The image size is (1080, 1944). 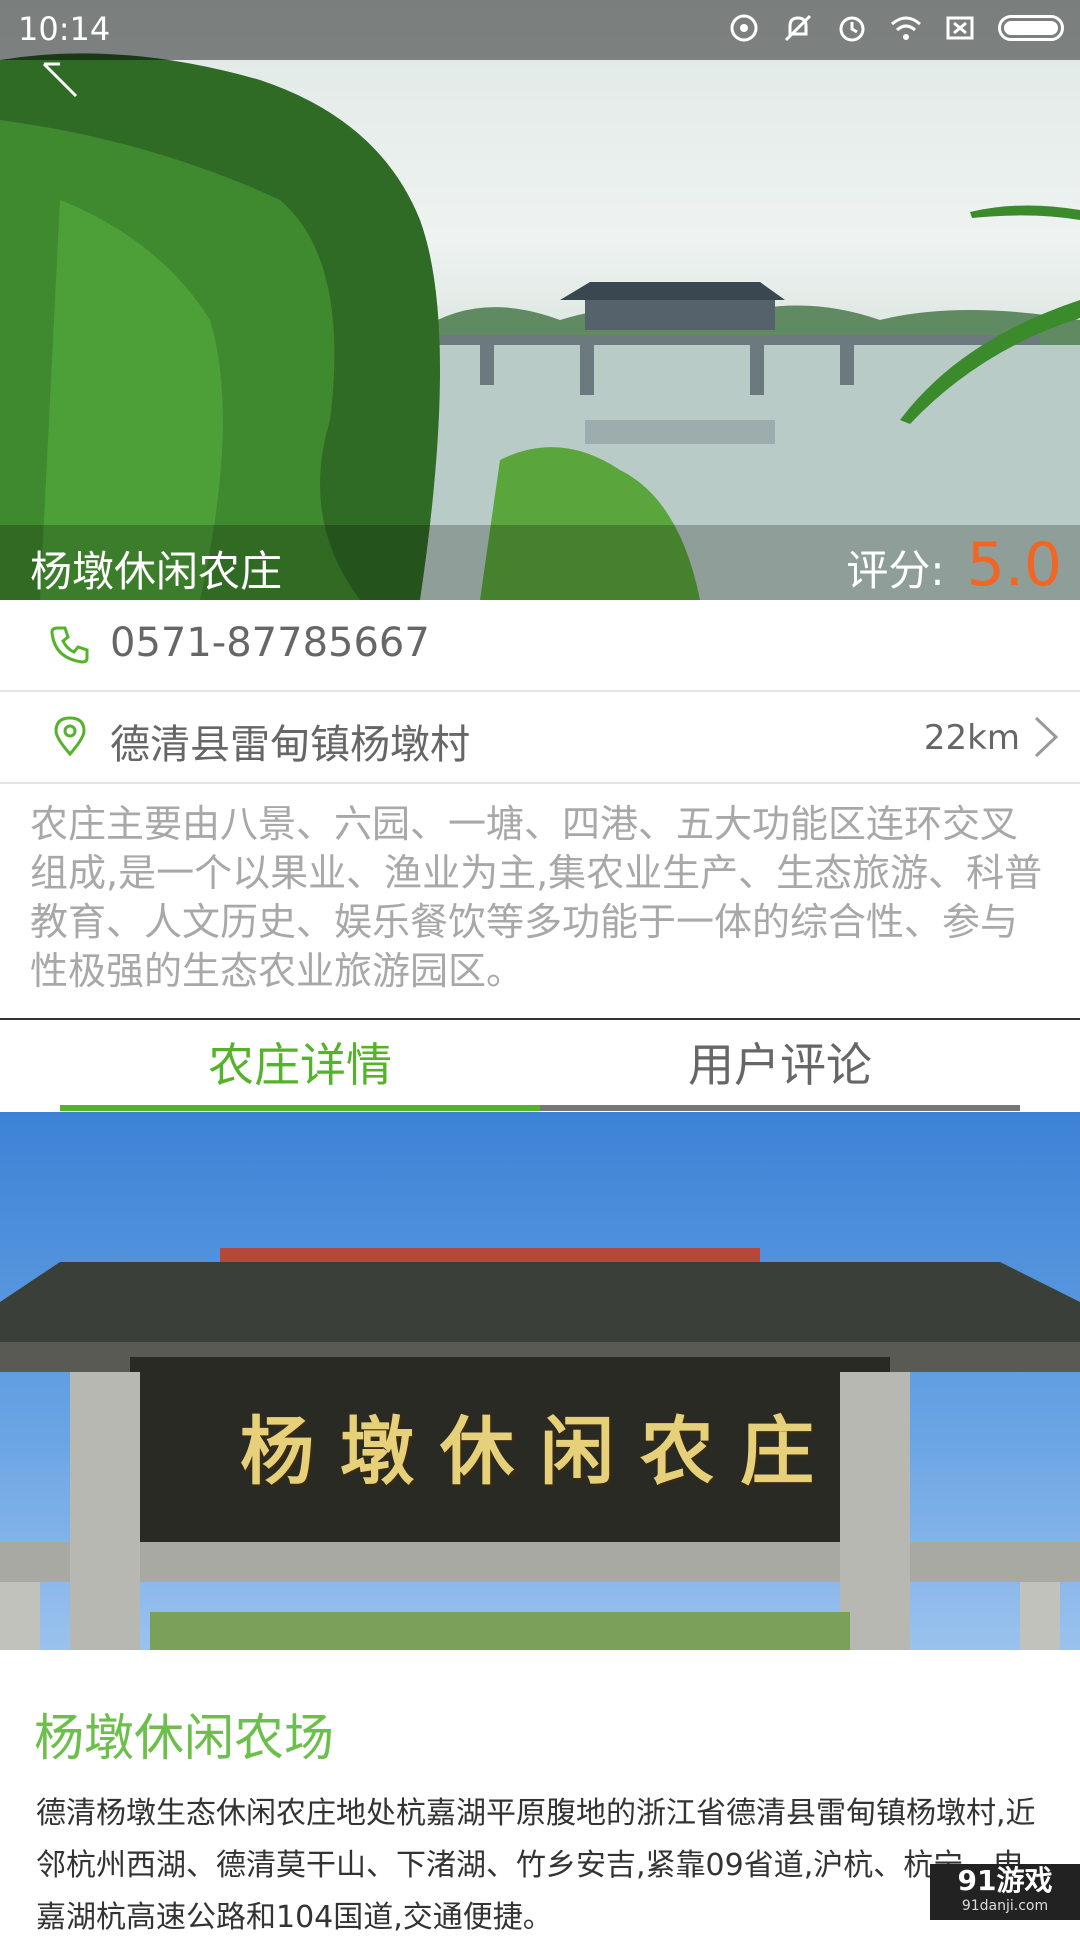 What do you see at coordinates (1005, 1880) in the screenshot?
I see `watermark-main: 91游戏` at bounding box center [1005, 1880].